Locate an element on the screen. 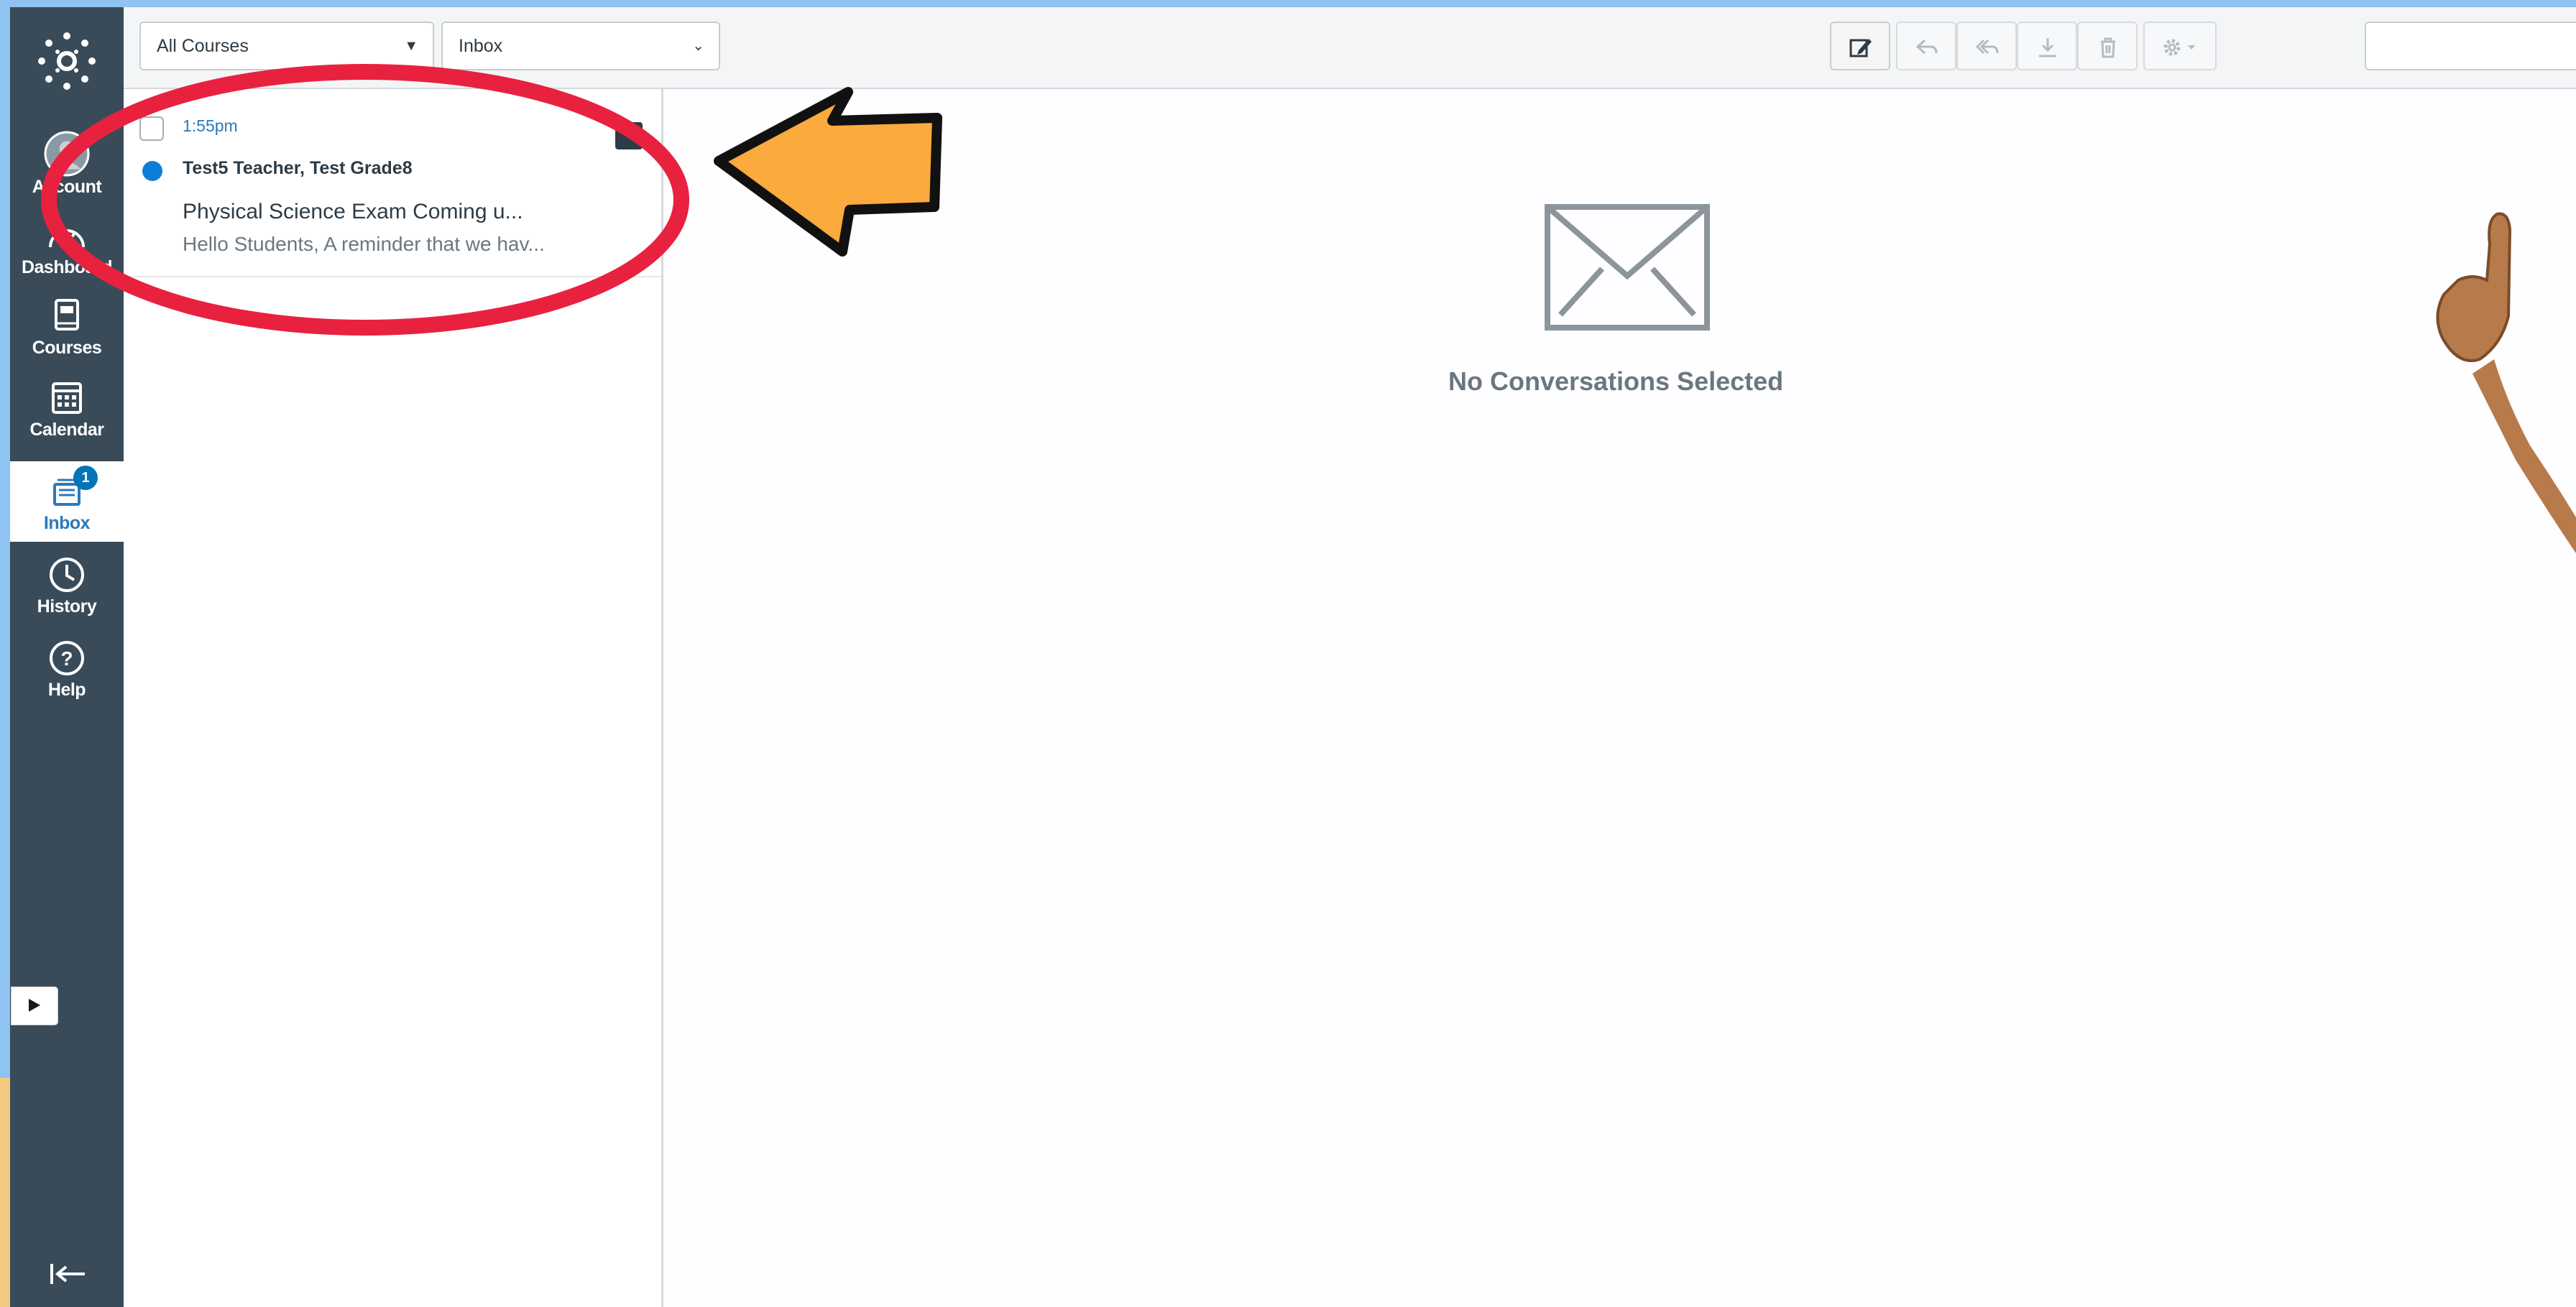  caret-down-icon: ▼ is located at coordinates (411, 46).